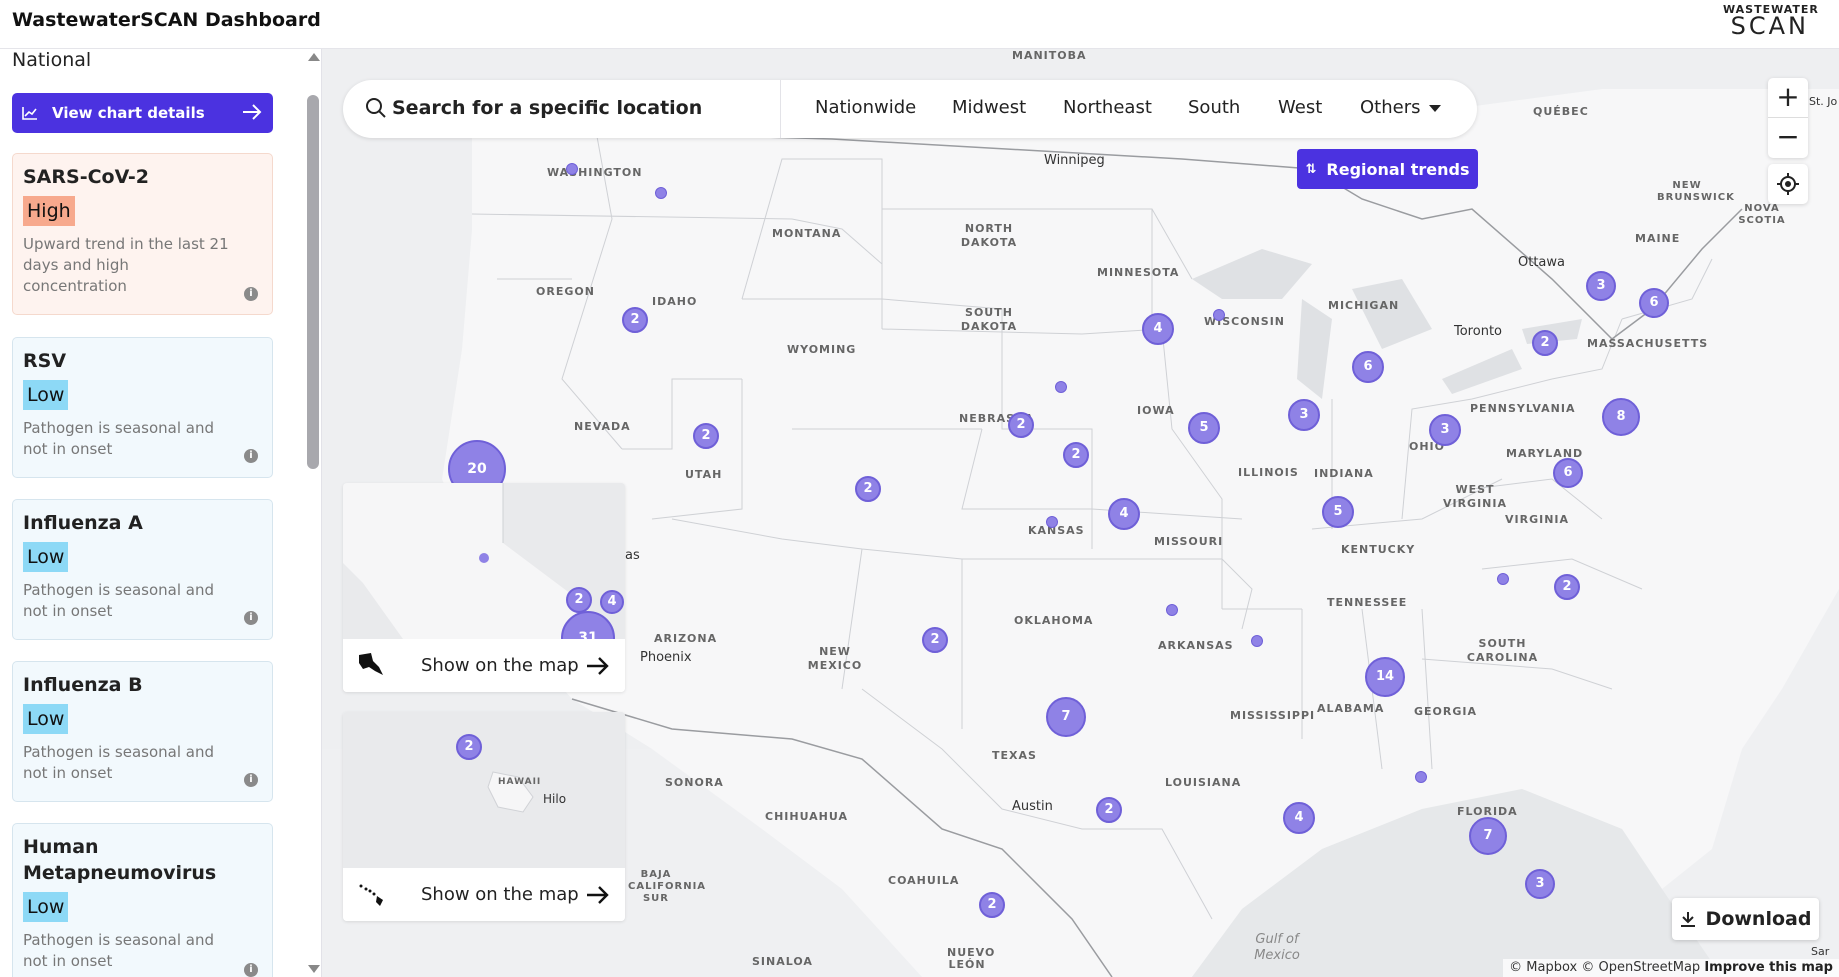  I want to click on view-chart-details-button: View chart details, so click(142, 113).